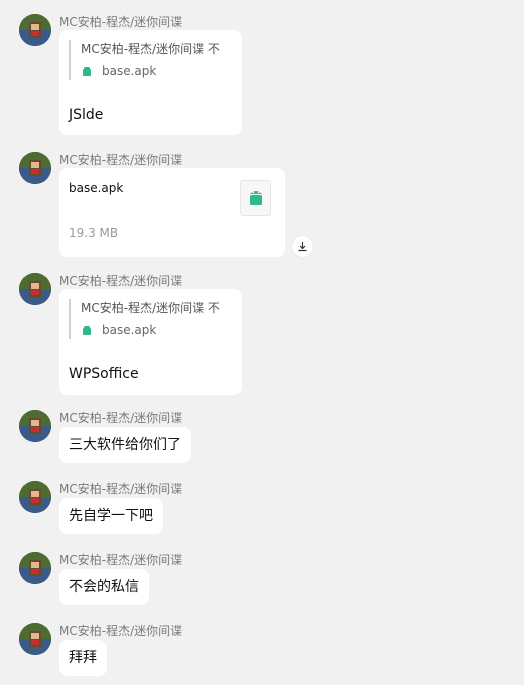 Image resolution: width=524 pixels, height=685 pixels. What do you see at coordinates (104, 374) in the screenshot?
I see `message-text: WPSoffice` at bounding box center [104, 374].